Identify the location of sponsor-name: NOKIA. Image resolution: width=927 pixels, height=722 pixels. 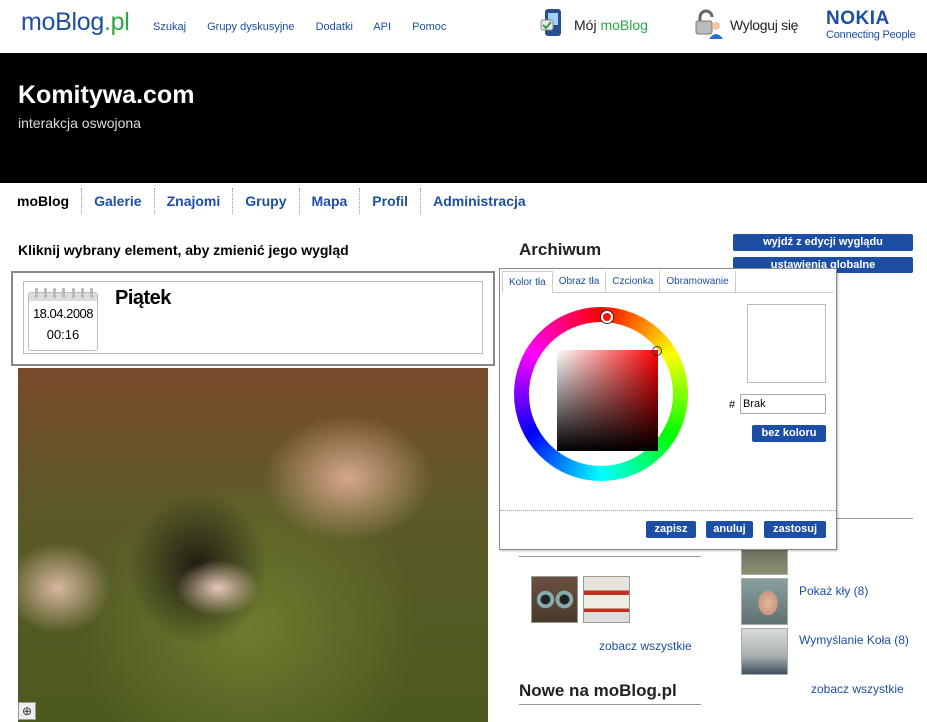
(858, 18).